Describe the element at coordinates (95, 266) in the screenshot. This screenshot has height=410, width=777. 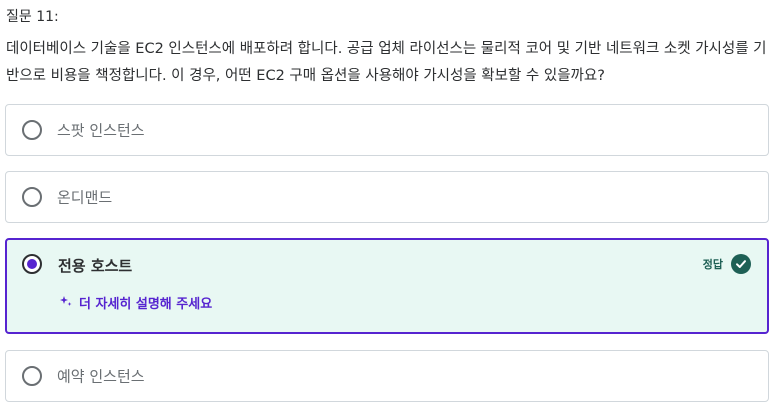
I see `answer-label: 전용 호스트` at that location.